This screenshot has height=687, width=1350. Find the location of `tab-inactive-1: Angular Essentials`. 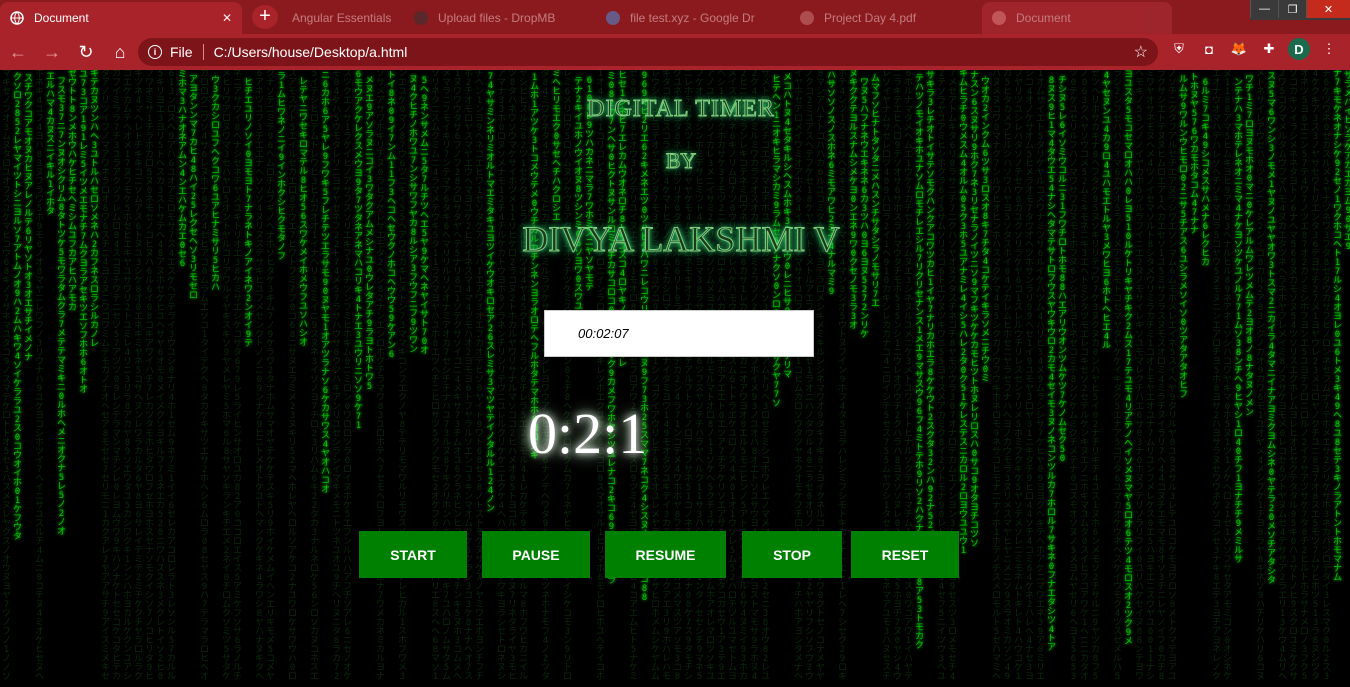

tab-inactive-1: Angular Essentials is located at coordinates (342, 18).